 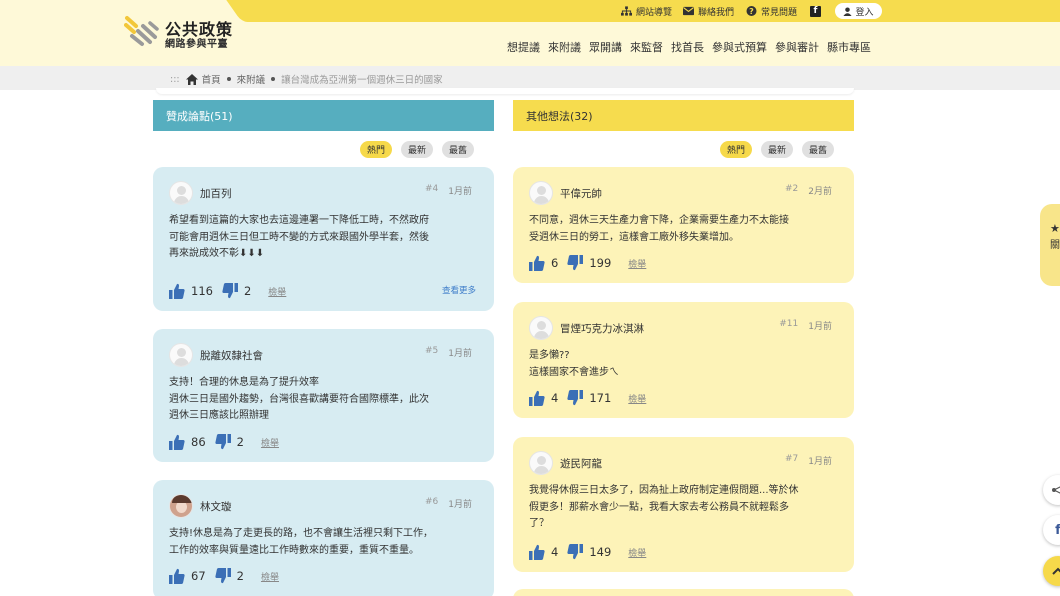 What do you see at coordinates (142, 31) in the screenshot?
I see `site-logo` at bounding box center [142, 31].